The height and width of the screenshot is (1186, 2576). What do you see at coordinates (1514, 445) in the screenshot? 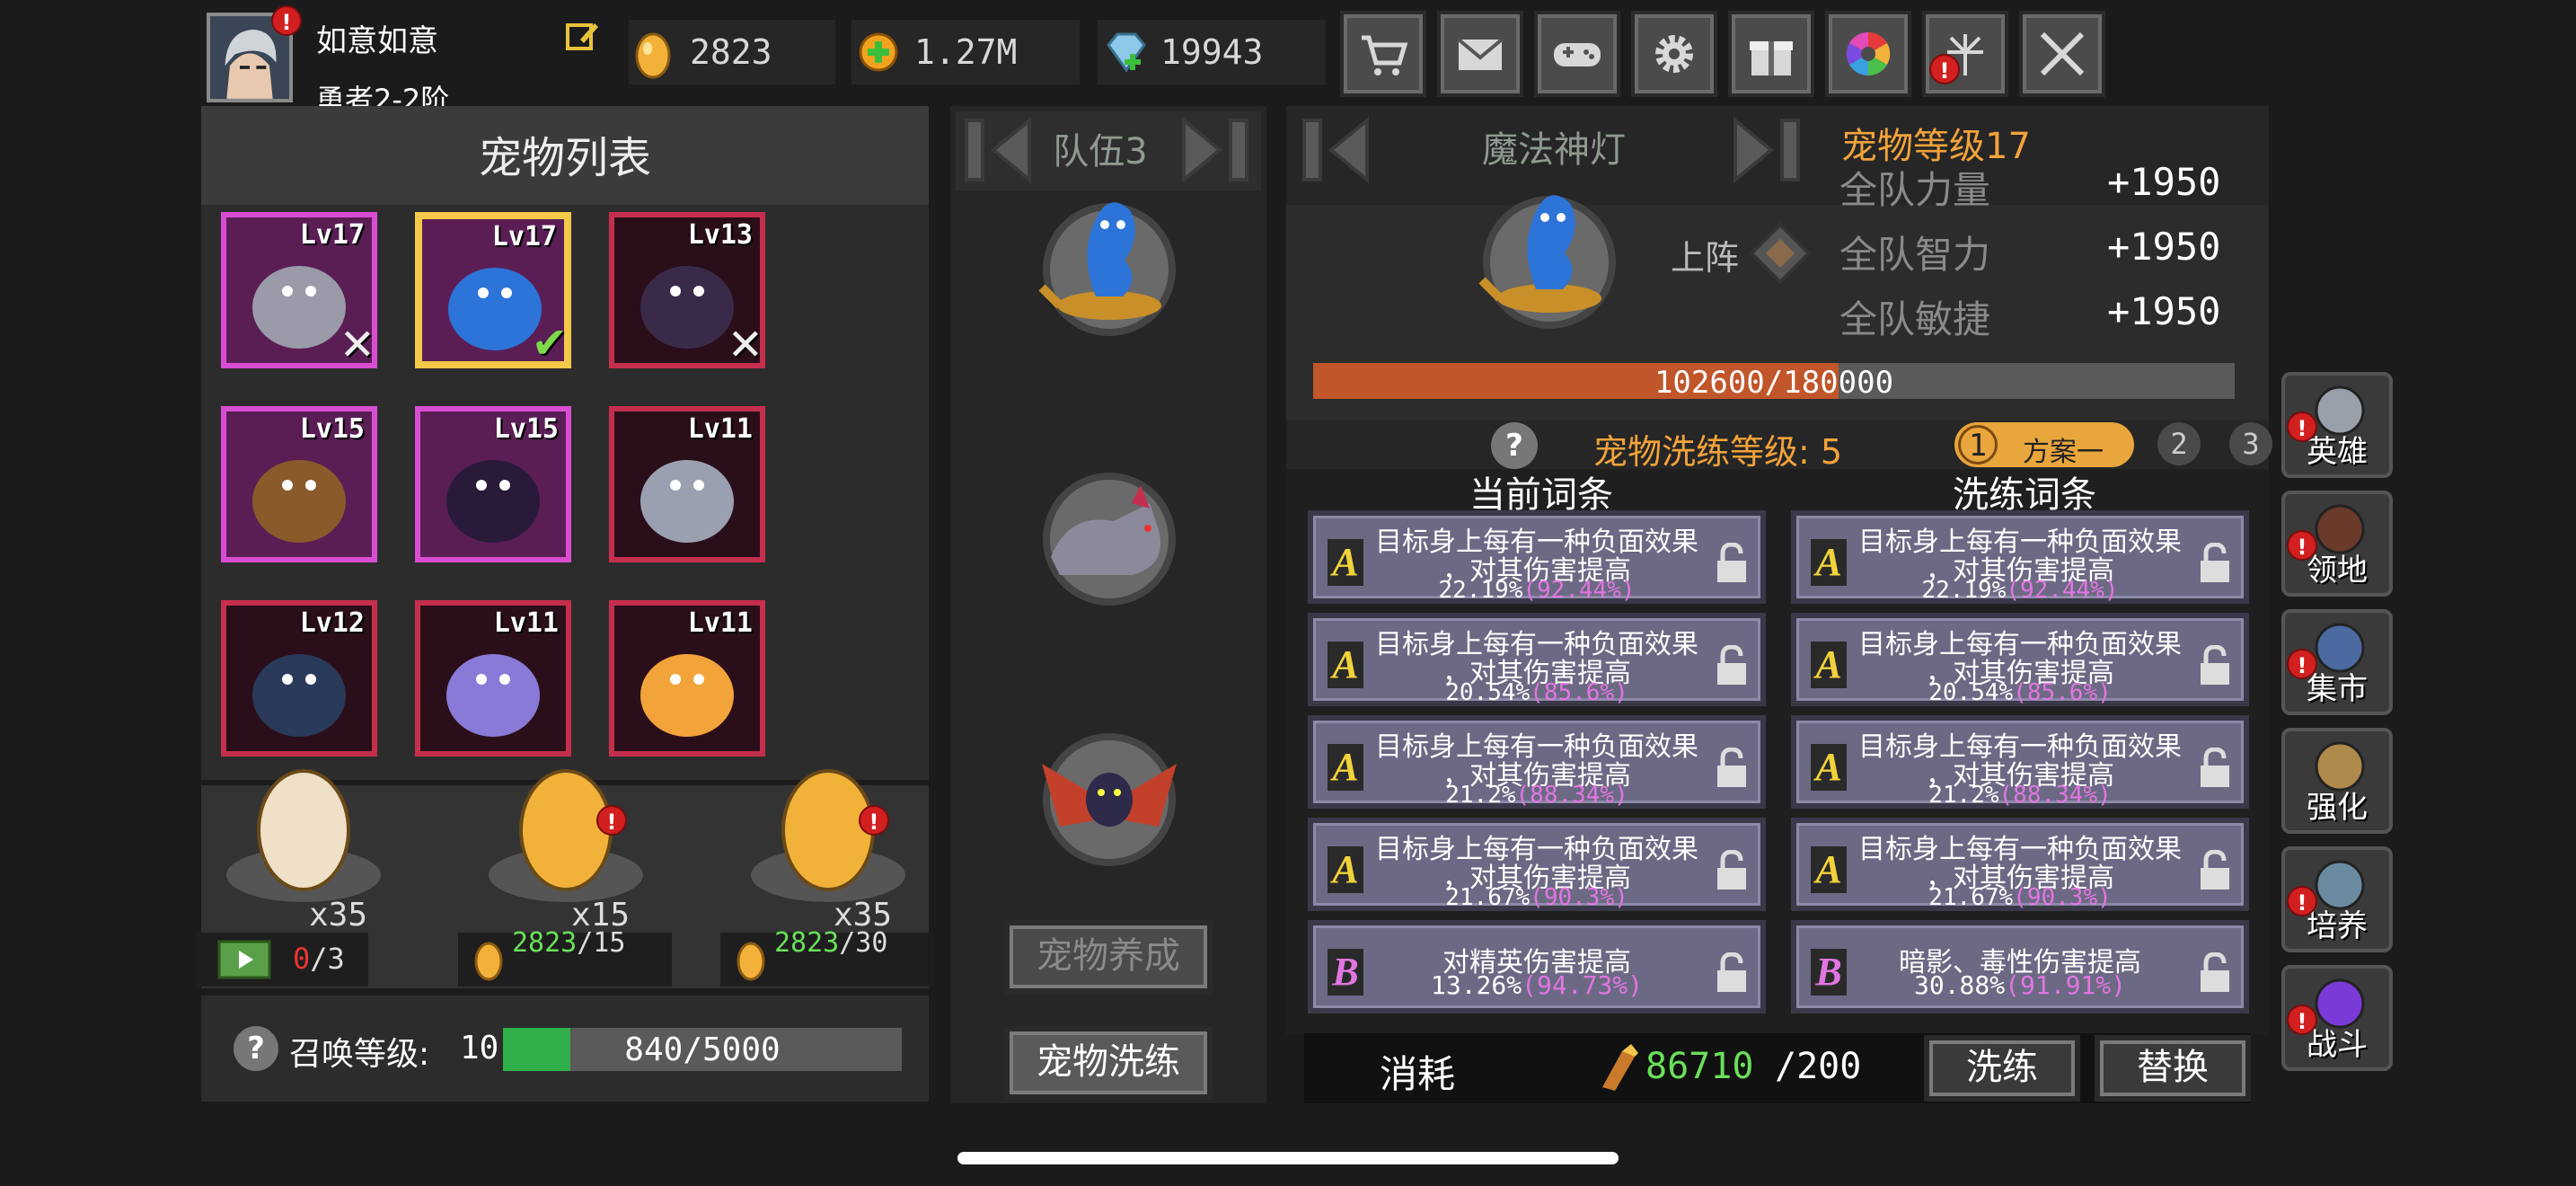
I see `refine-help-icon: ?` at bounding box center [1514, 445].